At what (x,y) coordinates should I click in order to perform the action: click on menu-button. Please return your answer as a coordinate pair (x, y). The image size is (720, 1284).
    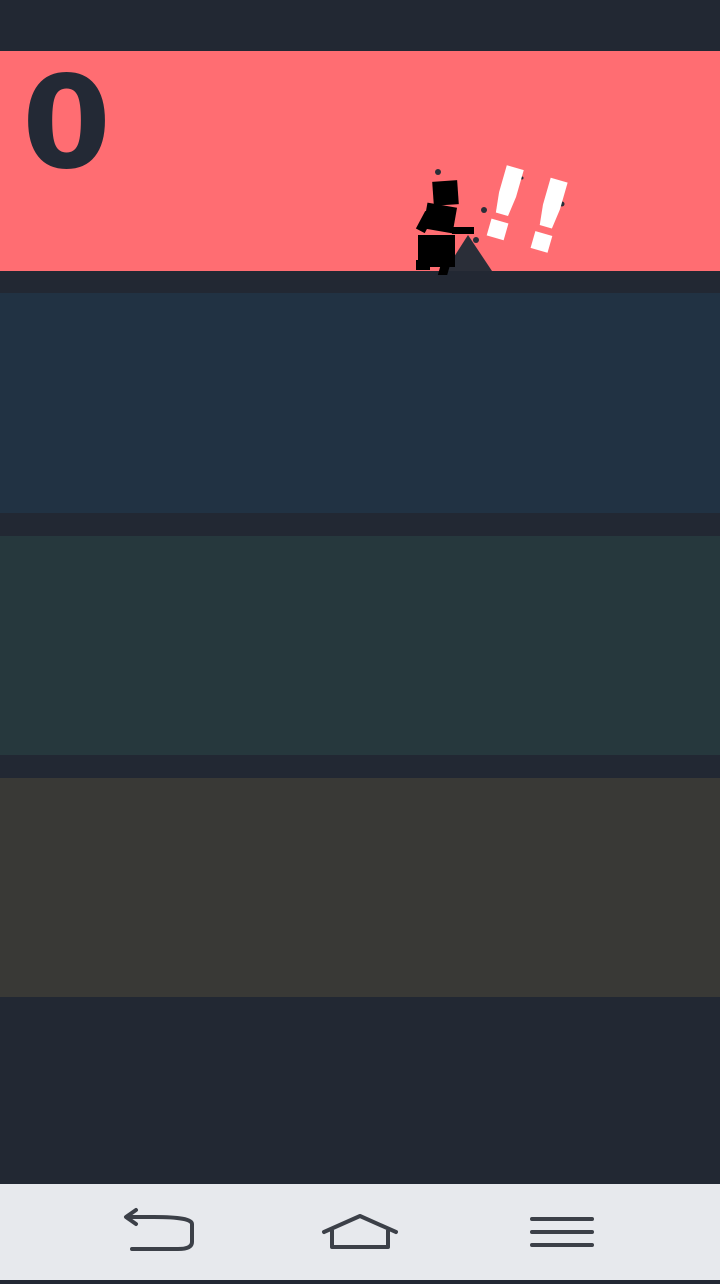
    Looking at the image, I should click on (562, 1232).